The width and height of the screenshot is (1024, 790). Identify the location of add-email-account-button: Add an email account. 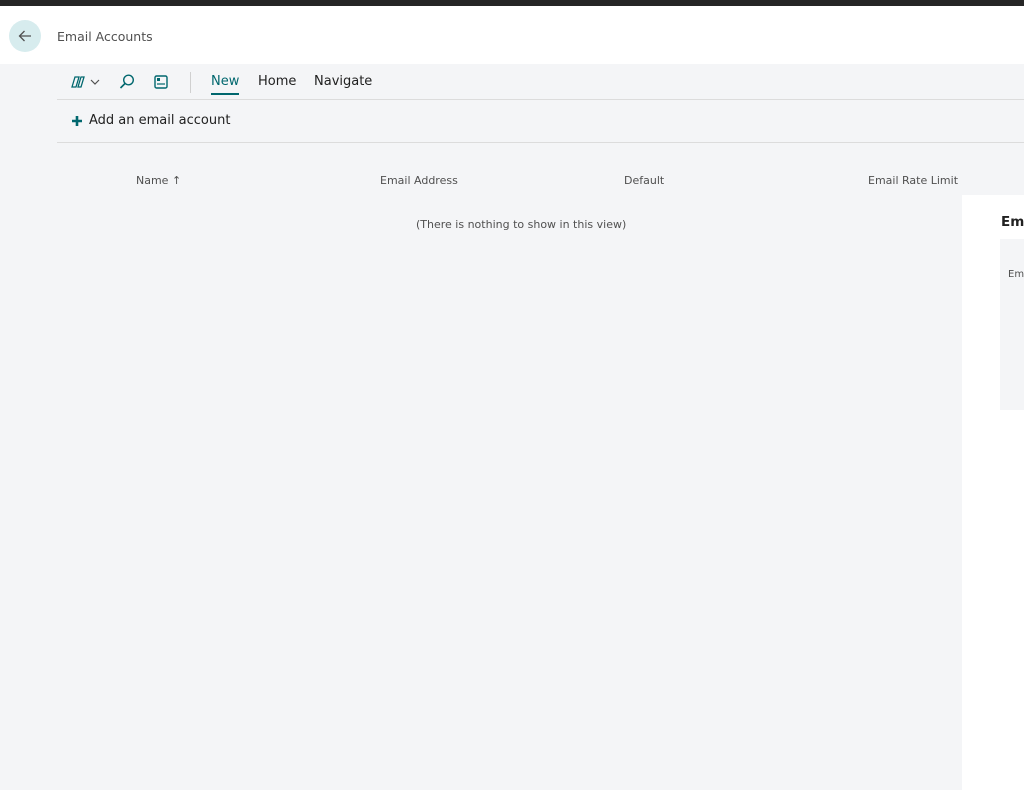
(150, 120).